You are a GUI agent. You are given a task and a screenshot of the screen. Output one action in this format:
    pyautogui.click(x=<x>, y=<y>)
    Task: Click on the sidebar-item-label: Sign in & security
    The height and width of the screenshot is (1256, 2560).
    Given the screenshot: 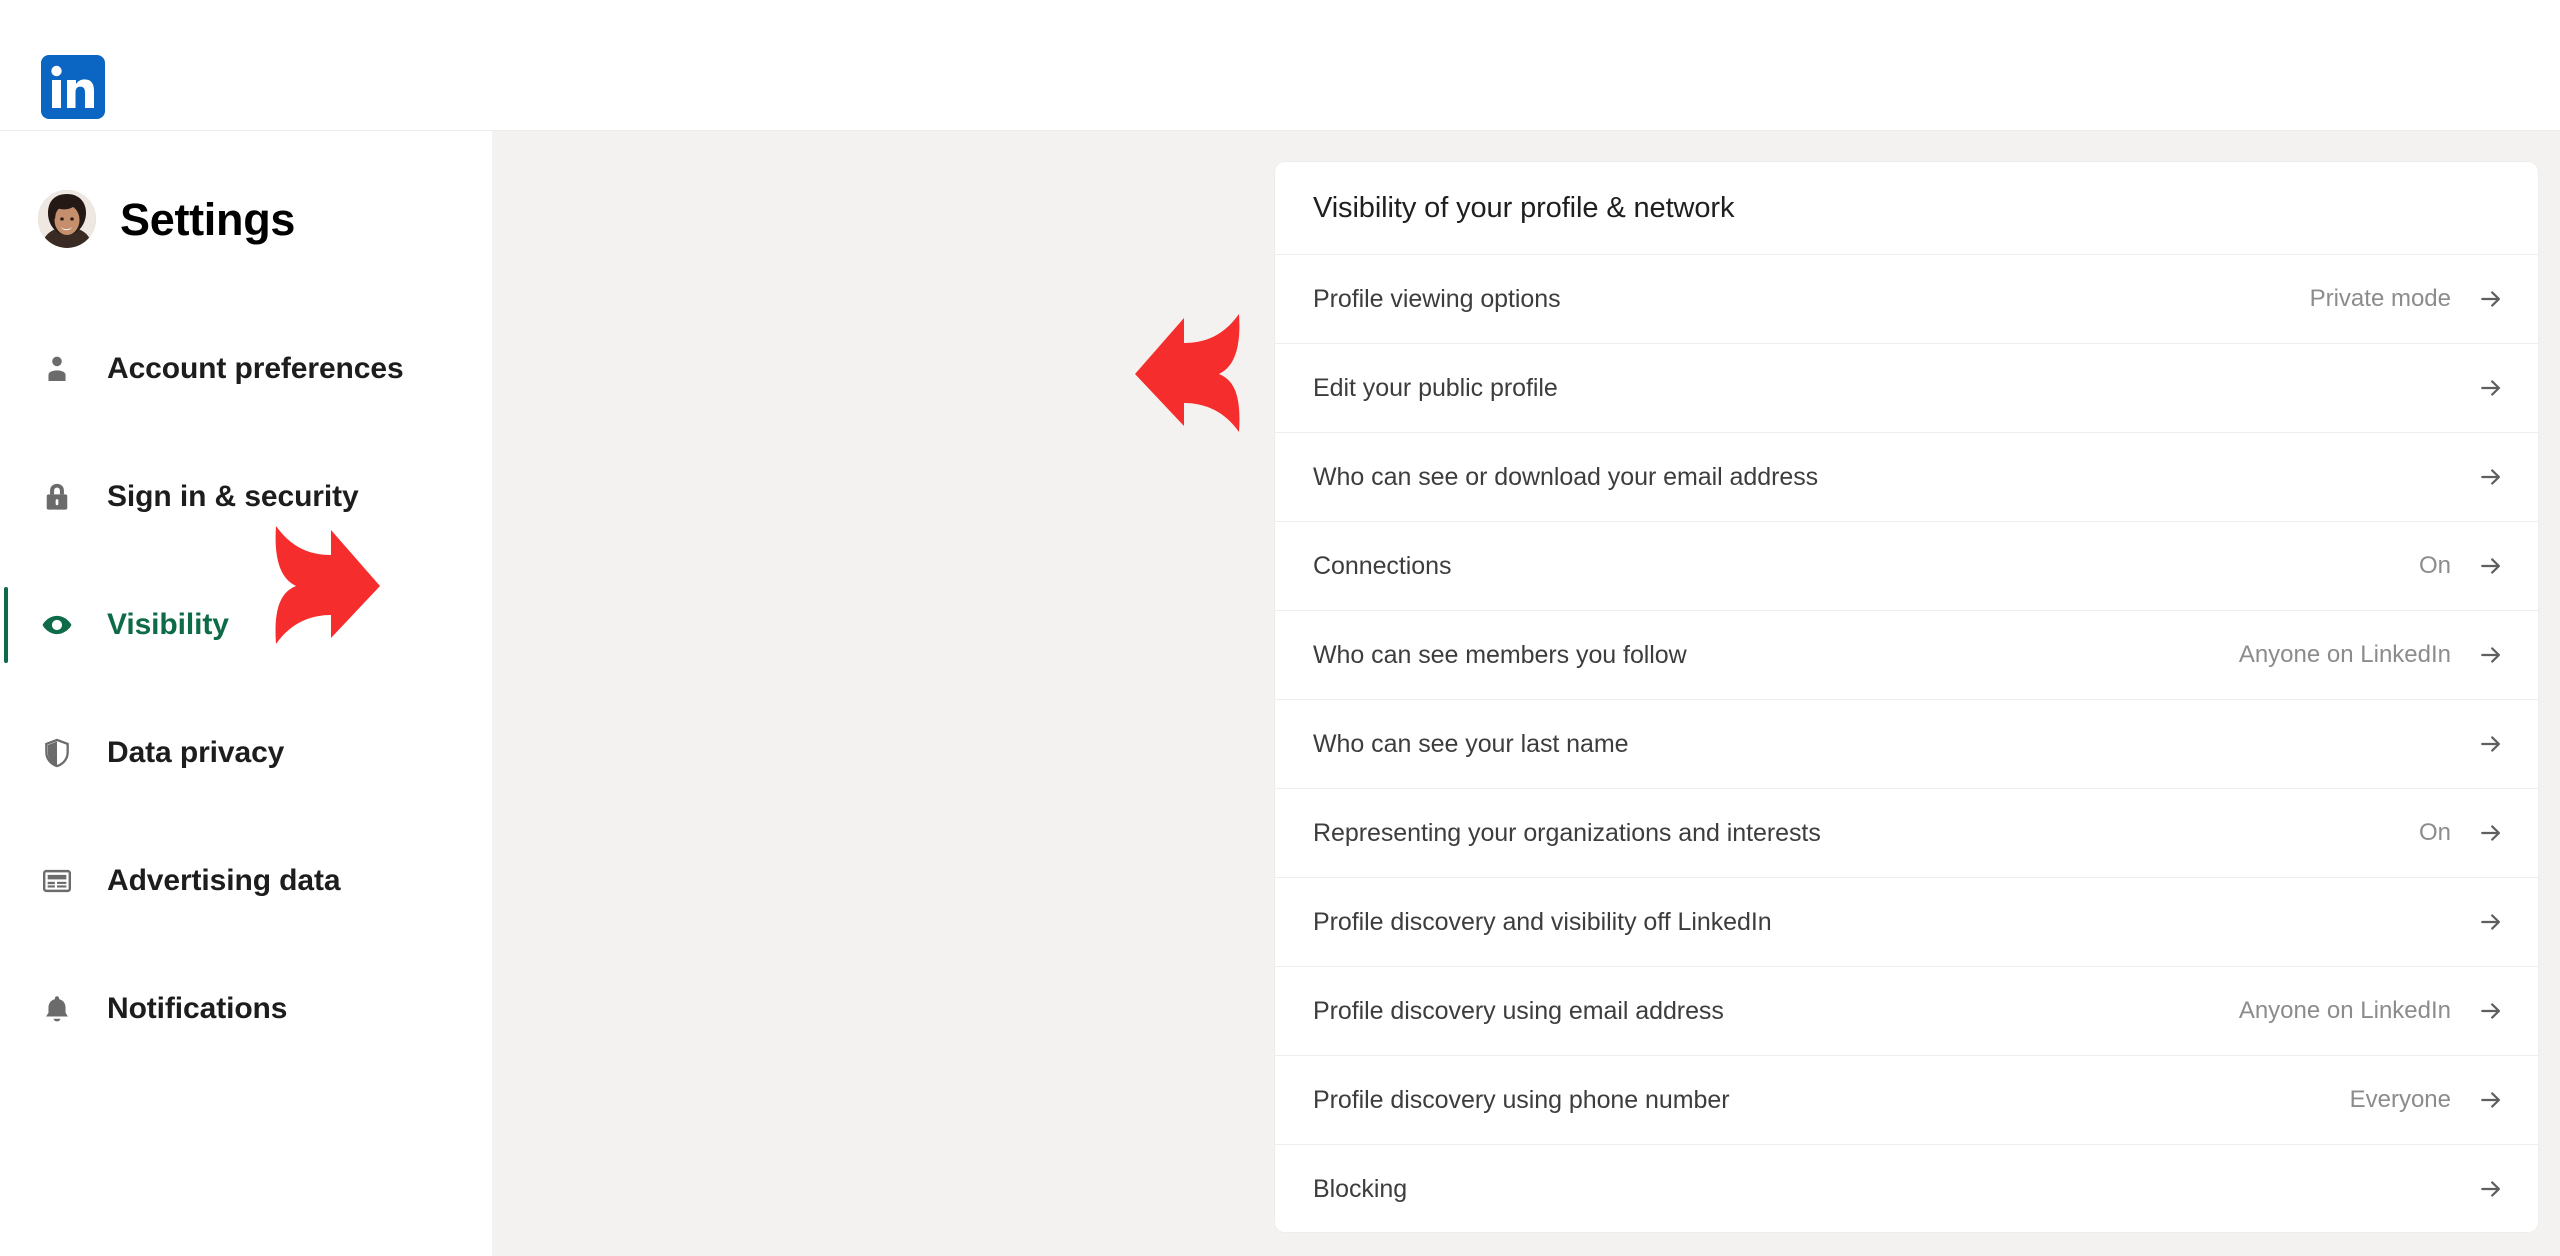 What is the action you would take?
    pyautogui.click(x=233, y=496)
    